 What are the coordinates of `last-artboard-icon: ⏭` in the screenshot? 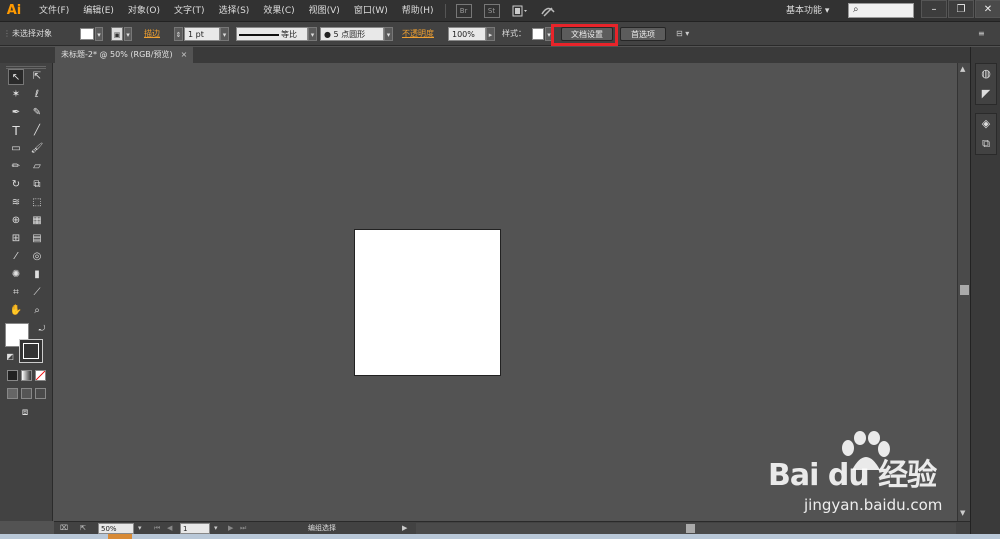 It's located at (243, 528).